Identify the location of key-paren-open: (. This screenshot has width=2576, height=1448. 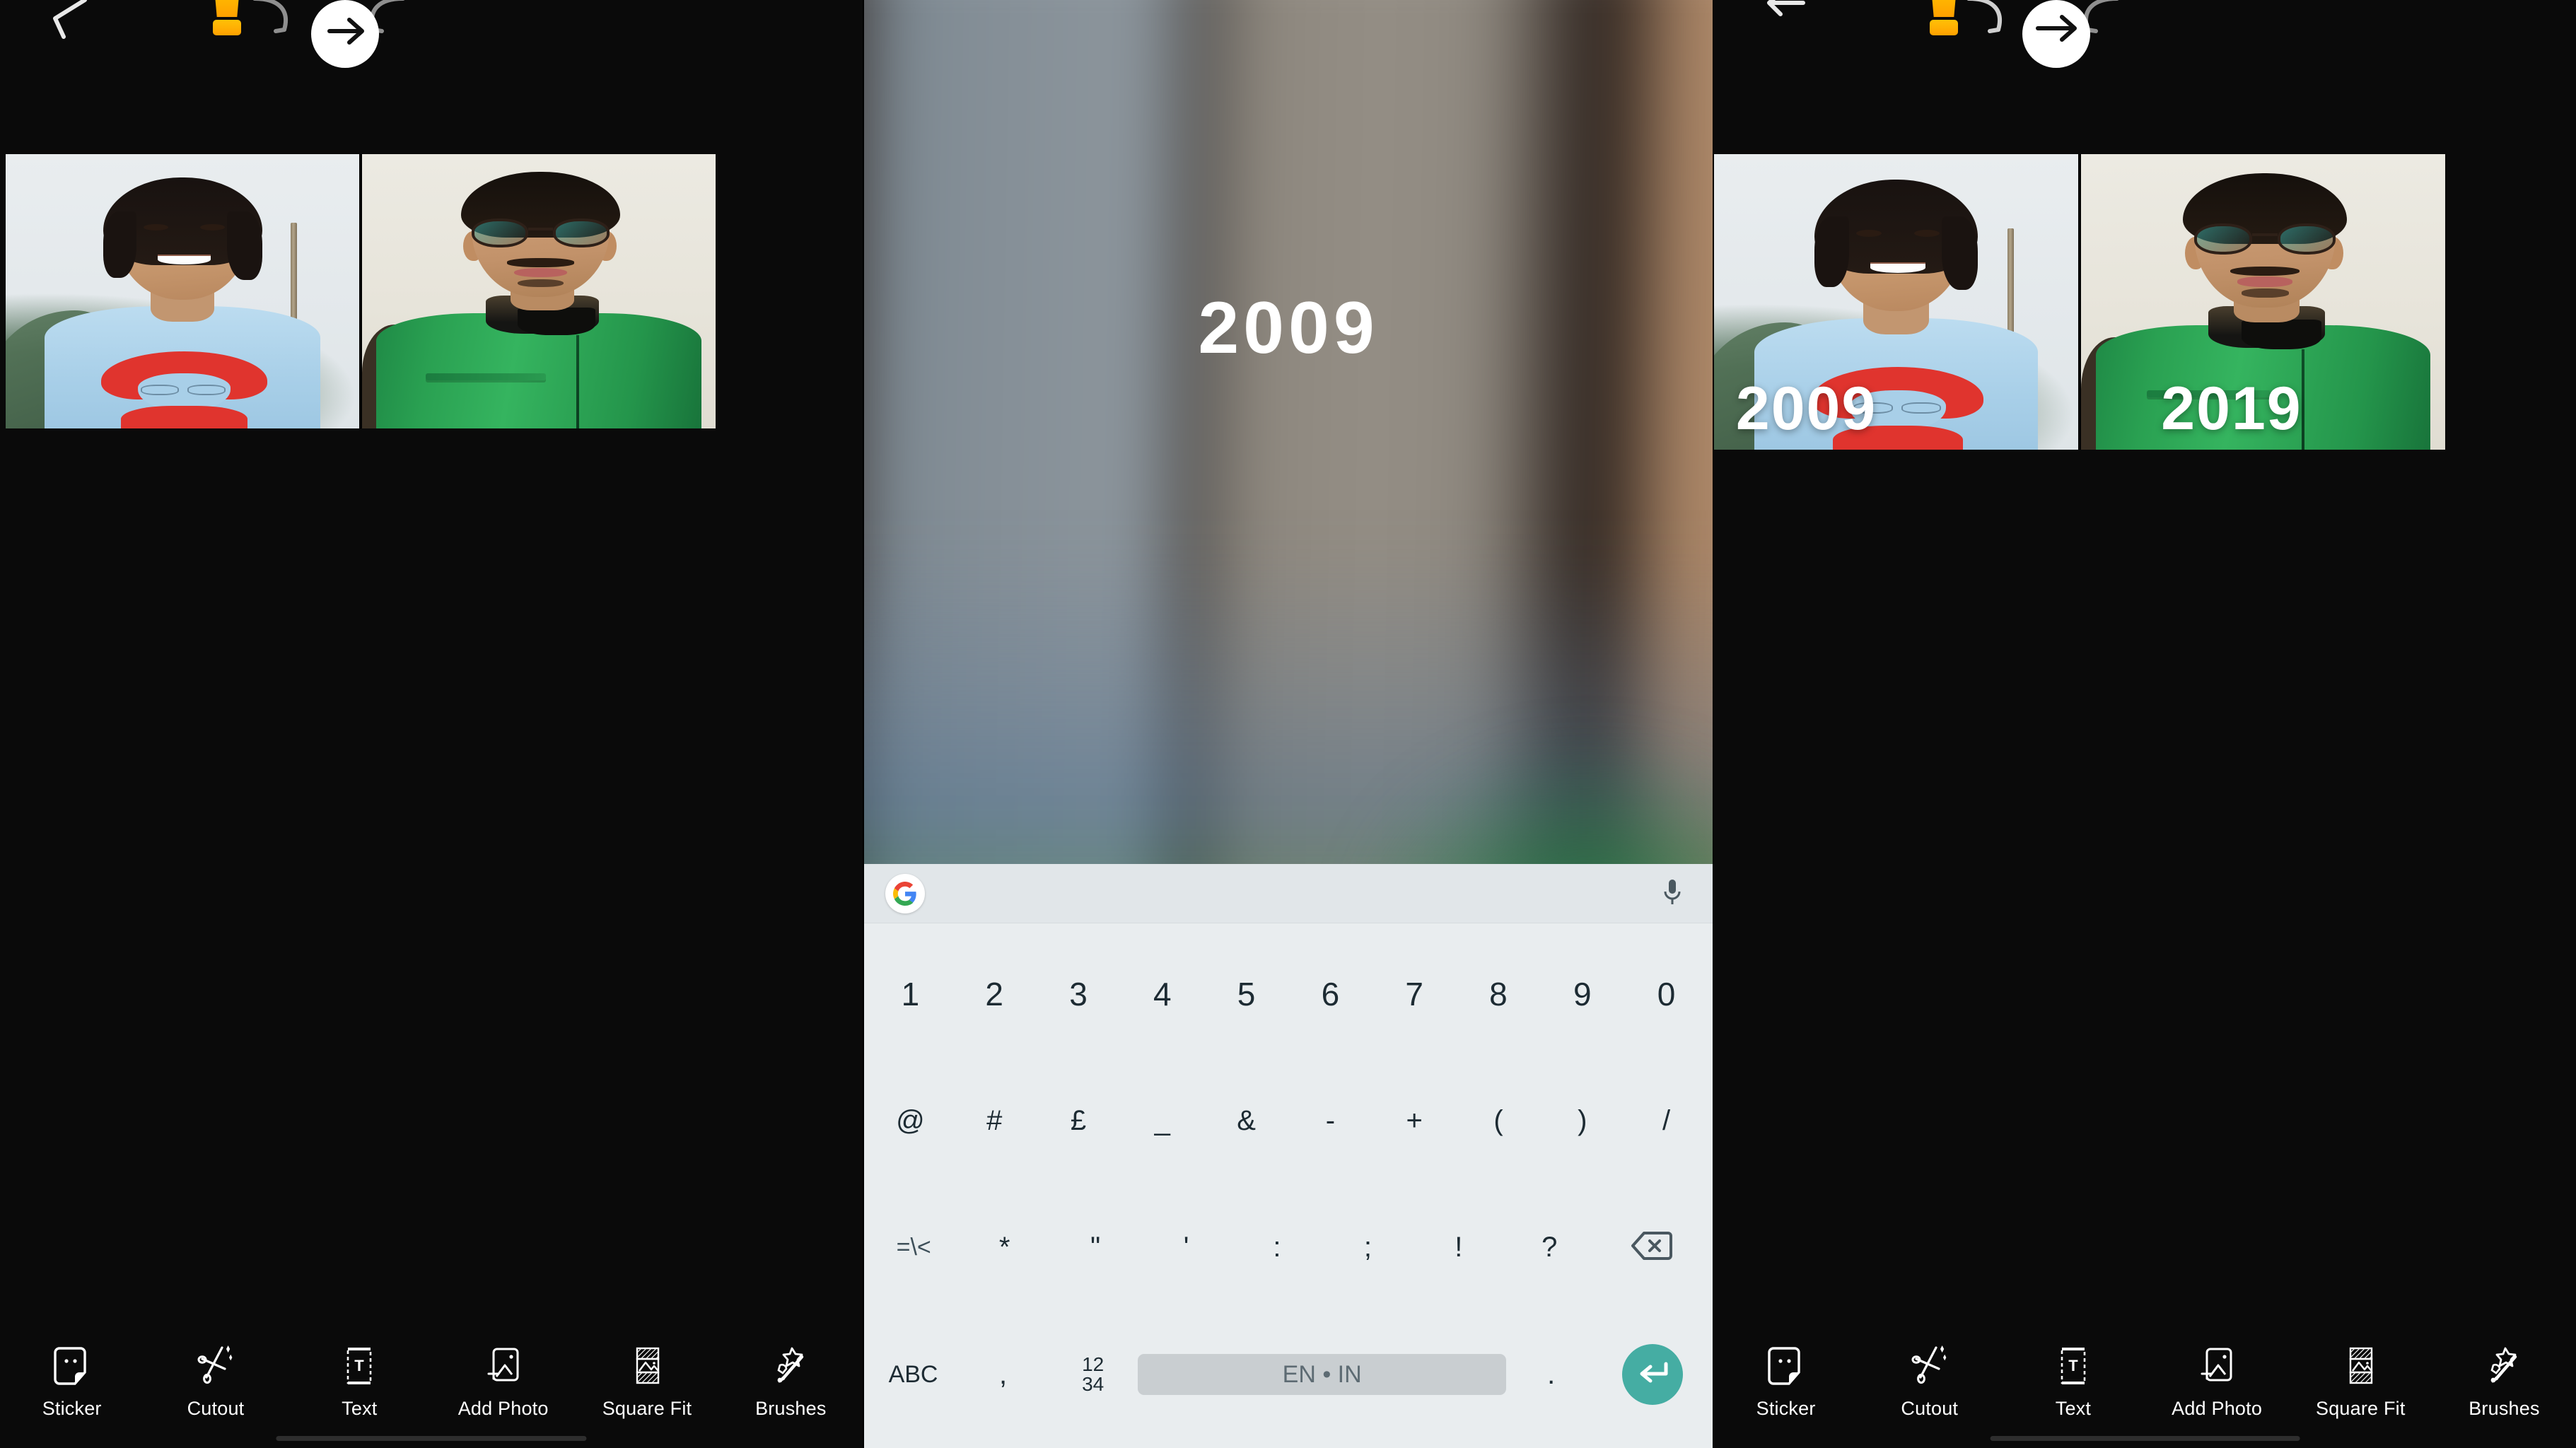
(1499, 1121).